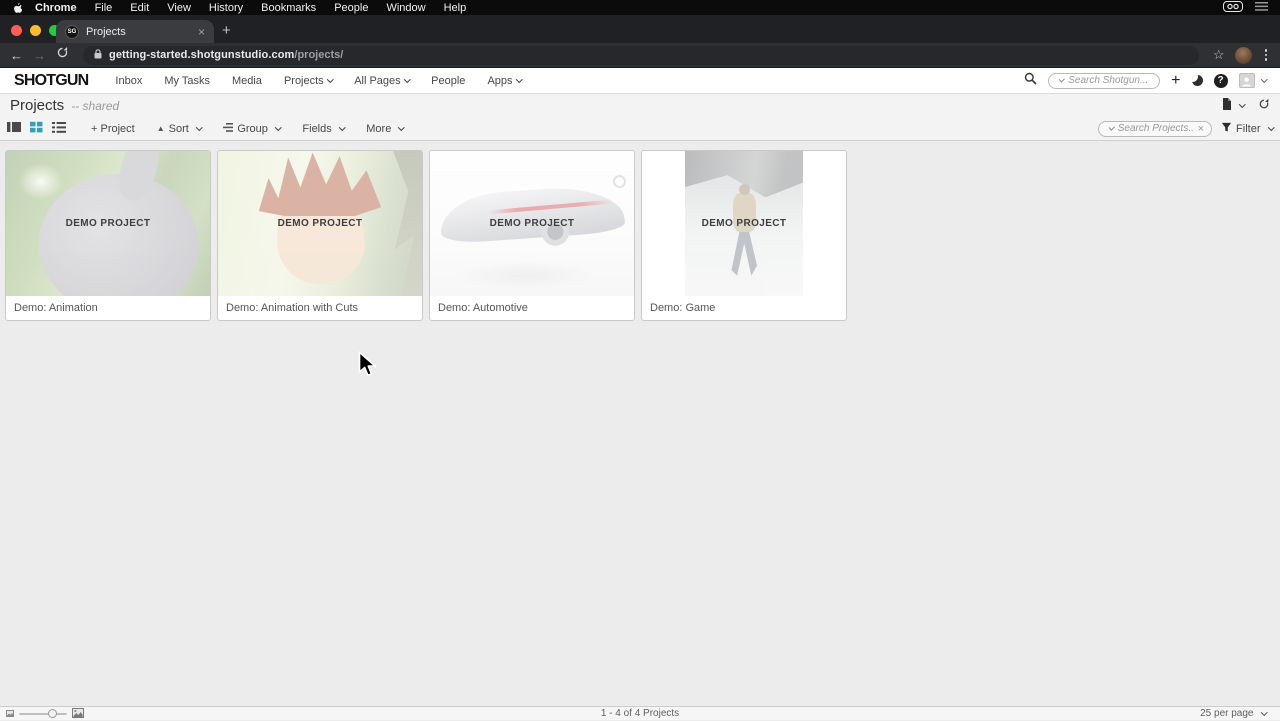 Image resolution: width=1280 pixels, height=721 pixels. I want to click on tab-close-icon: ×, so click(201, 32).